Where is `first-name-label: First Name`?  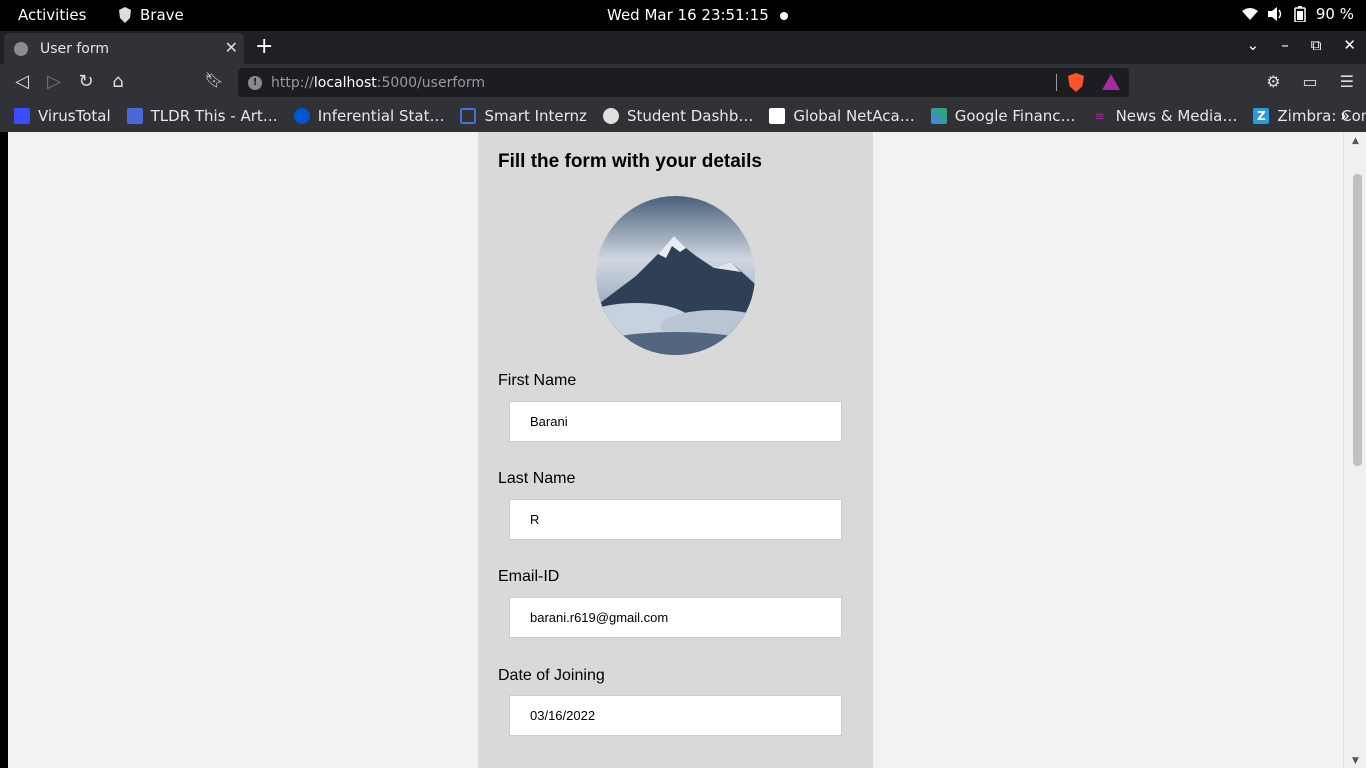 first-name-label: First Name is located at coordinates (537, 380).